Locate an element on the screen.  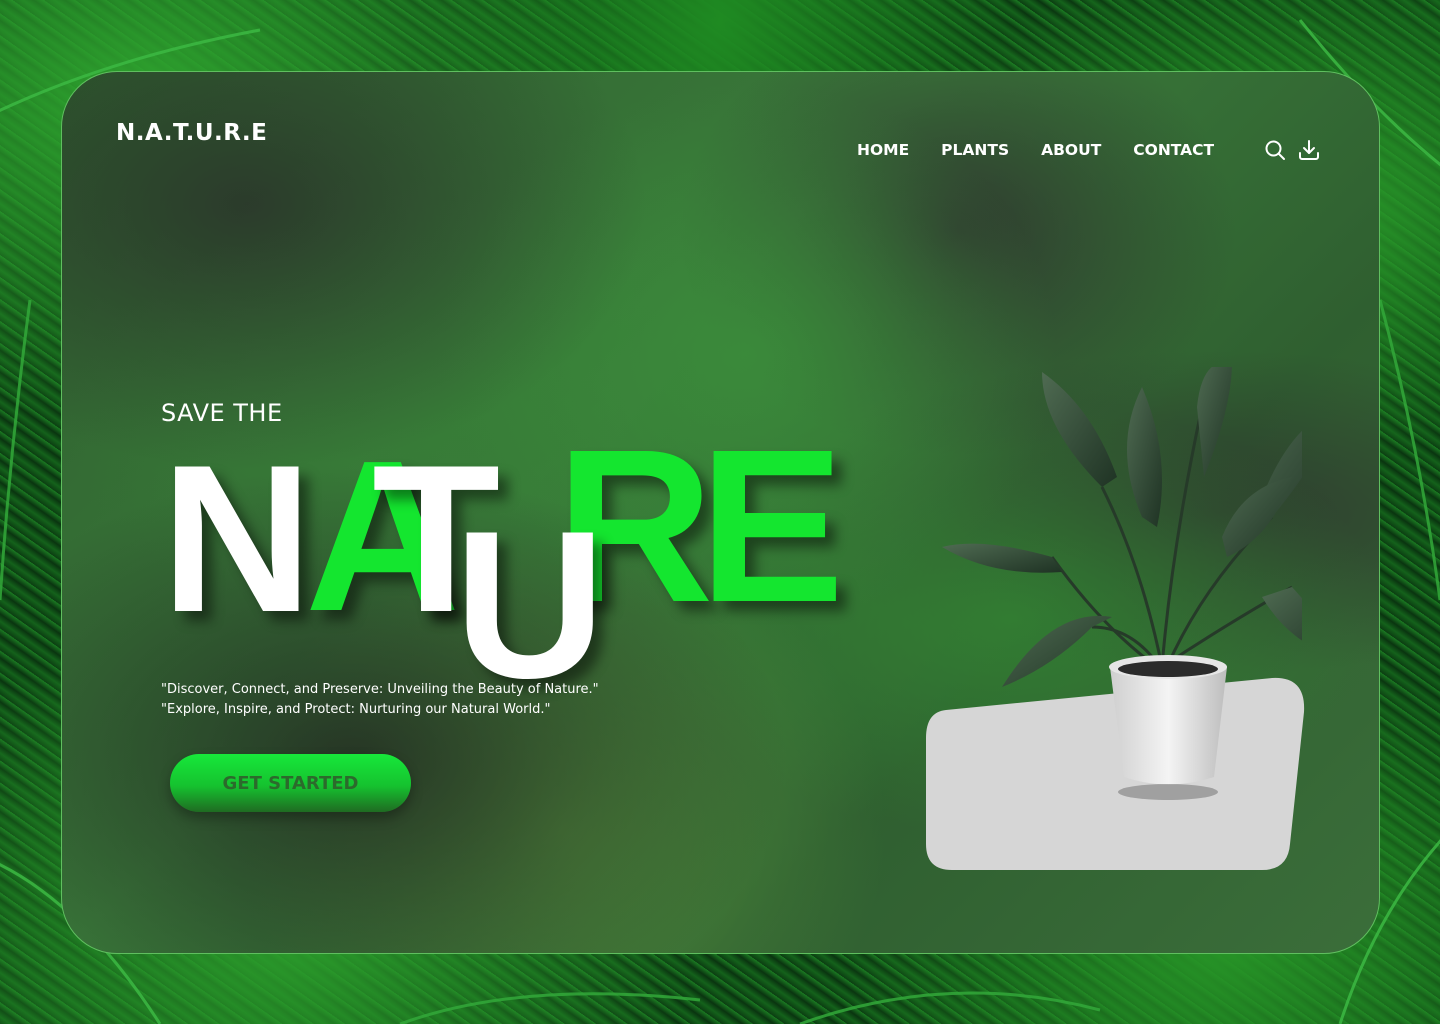
nav-contact: CONTACT is located at coordinates (1173, 150).